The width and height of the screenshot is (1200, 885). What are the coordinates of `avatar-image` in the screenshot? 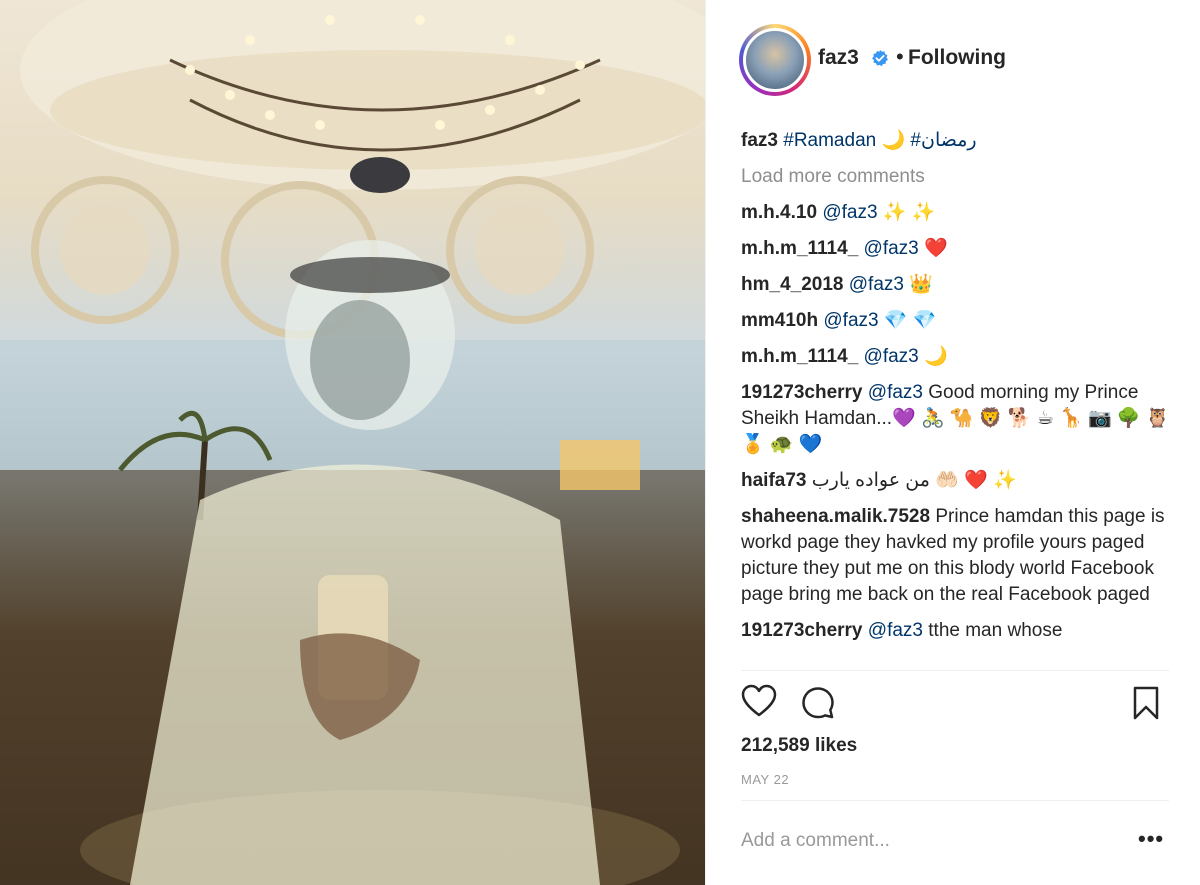 It's located at (775, 60).